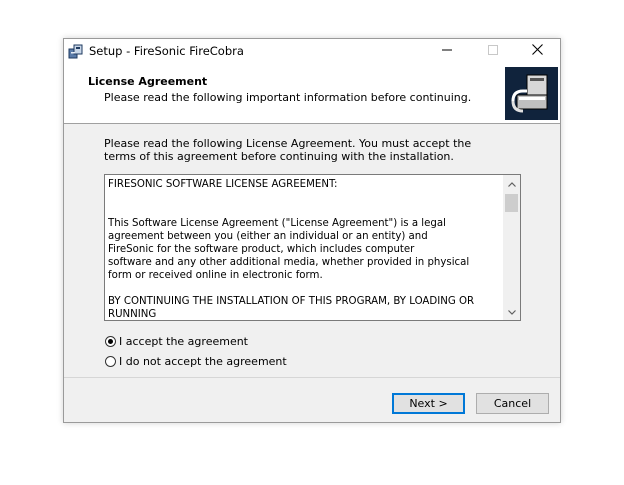 The image size is (624, 485). Describe the element at coordinates (110, 361) in the screenshot. I see `decline-radio` at that location.